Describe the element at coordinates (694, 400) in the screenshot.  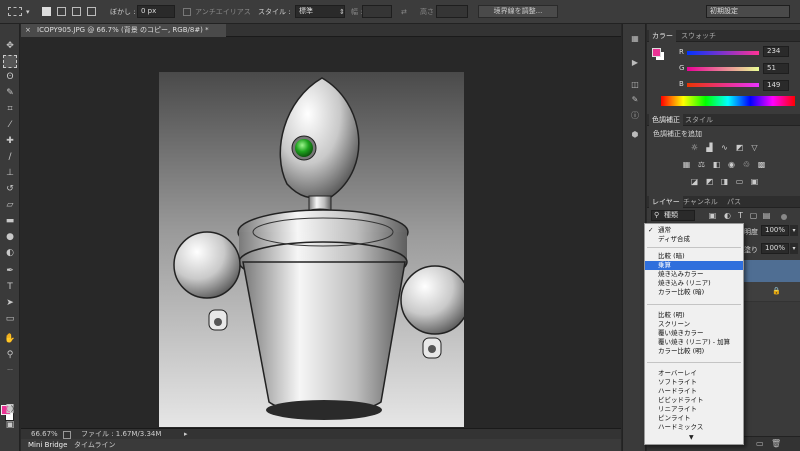
I see `blend-mode-item: ビビッドライト` at that location.